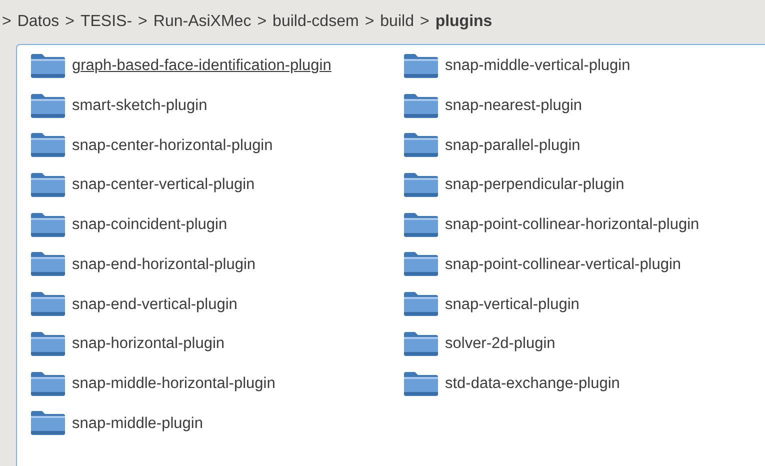 The image size is (765, 466). Describe the element at coordinates (164, 264) in the screenshot. I see `folder-name: snap-end-horizontal-plugin` at that location.